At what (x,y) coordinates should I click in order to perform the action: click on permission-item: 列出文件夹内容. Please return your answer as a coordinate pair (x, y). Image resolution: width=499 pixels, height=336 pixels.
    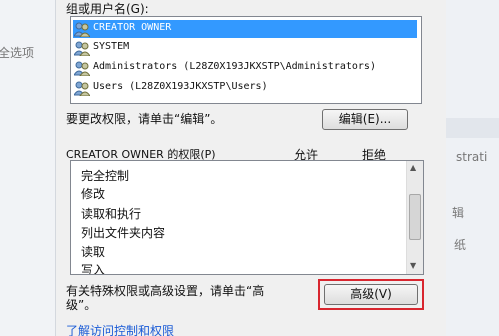
    Looking at the image, I should click on (123, 233).